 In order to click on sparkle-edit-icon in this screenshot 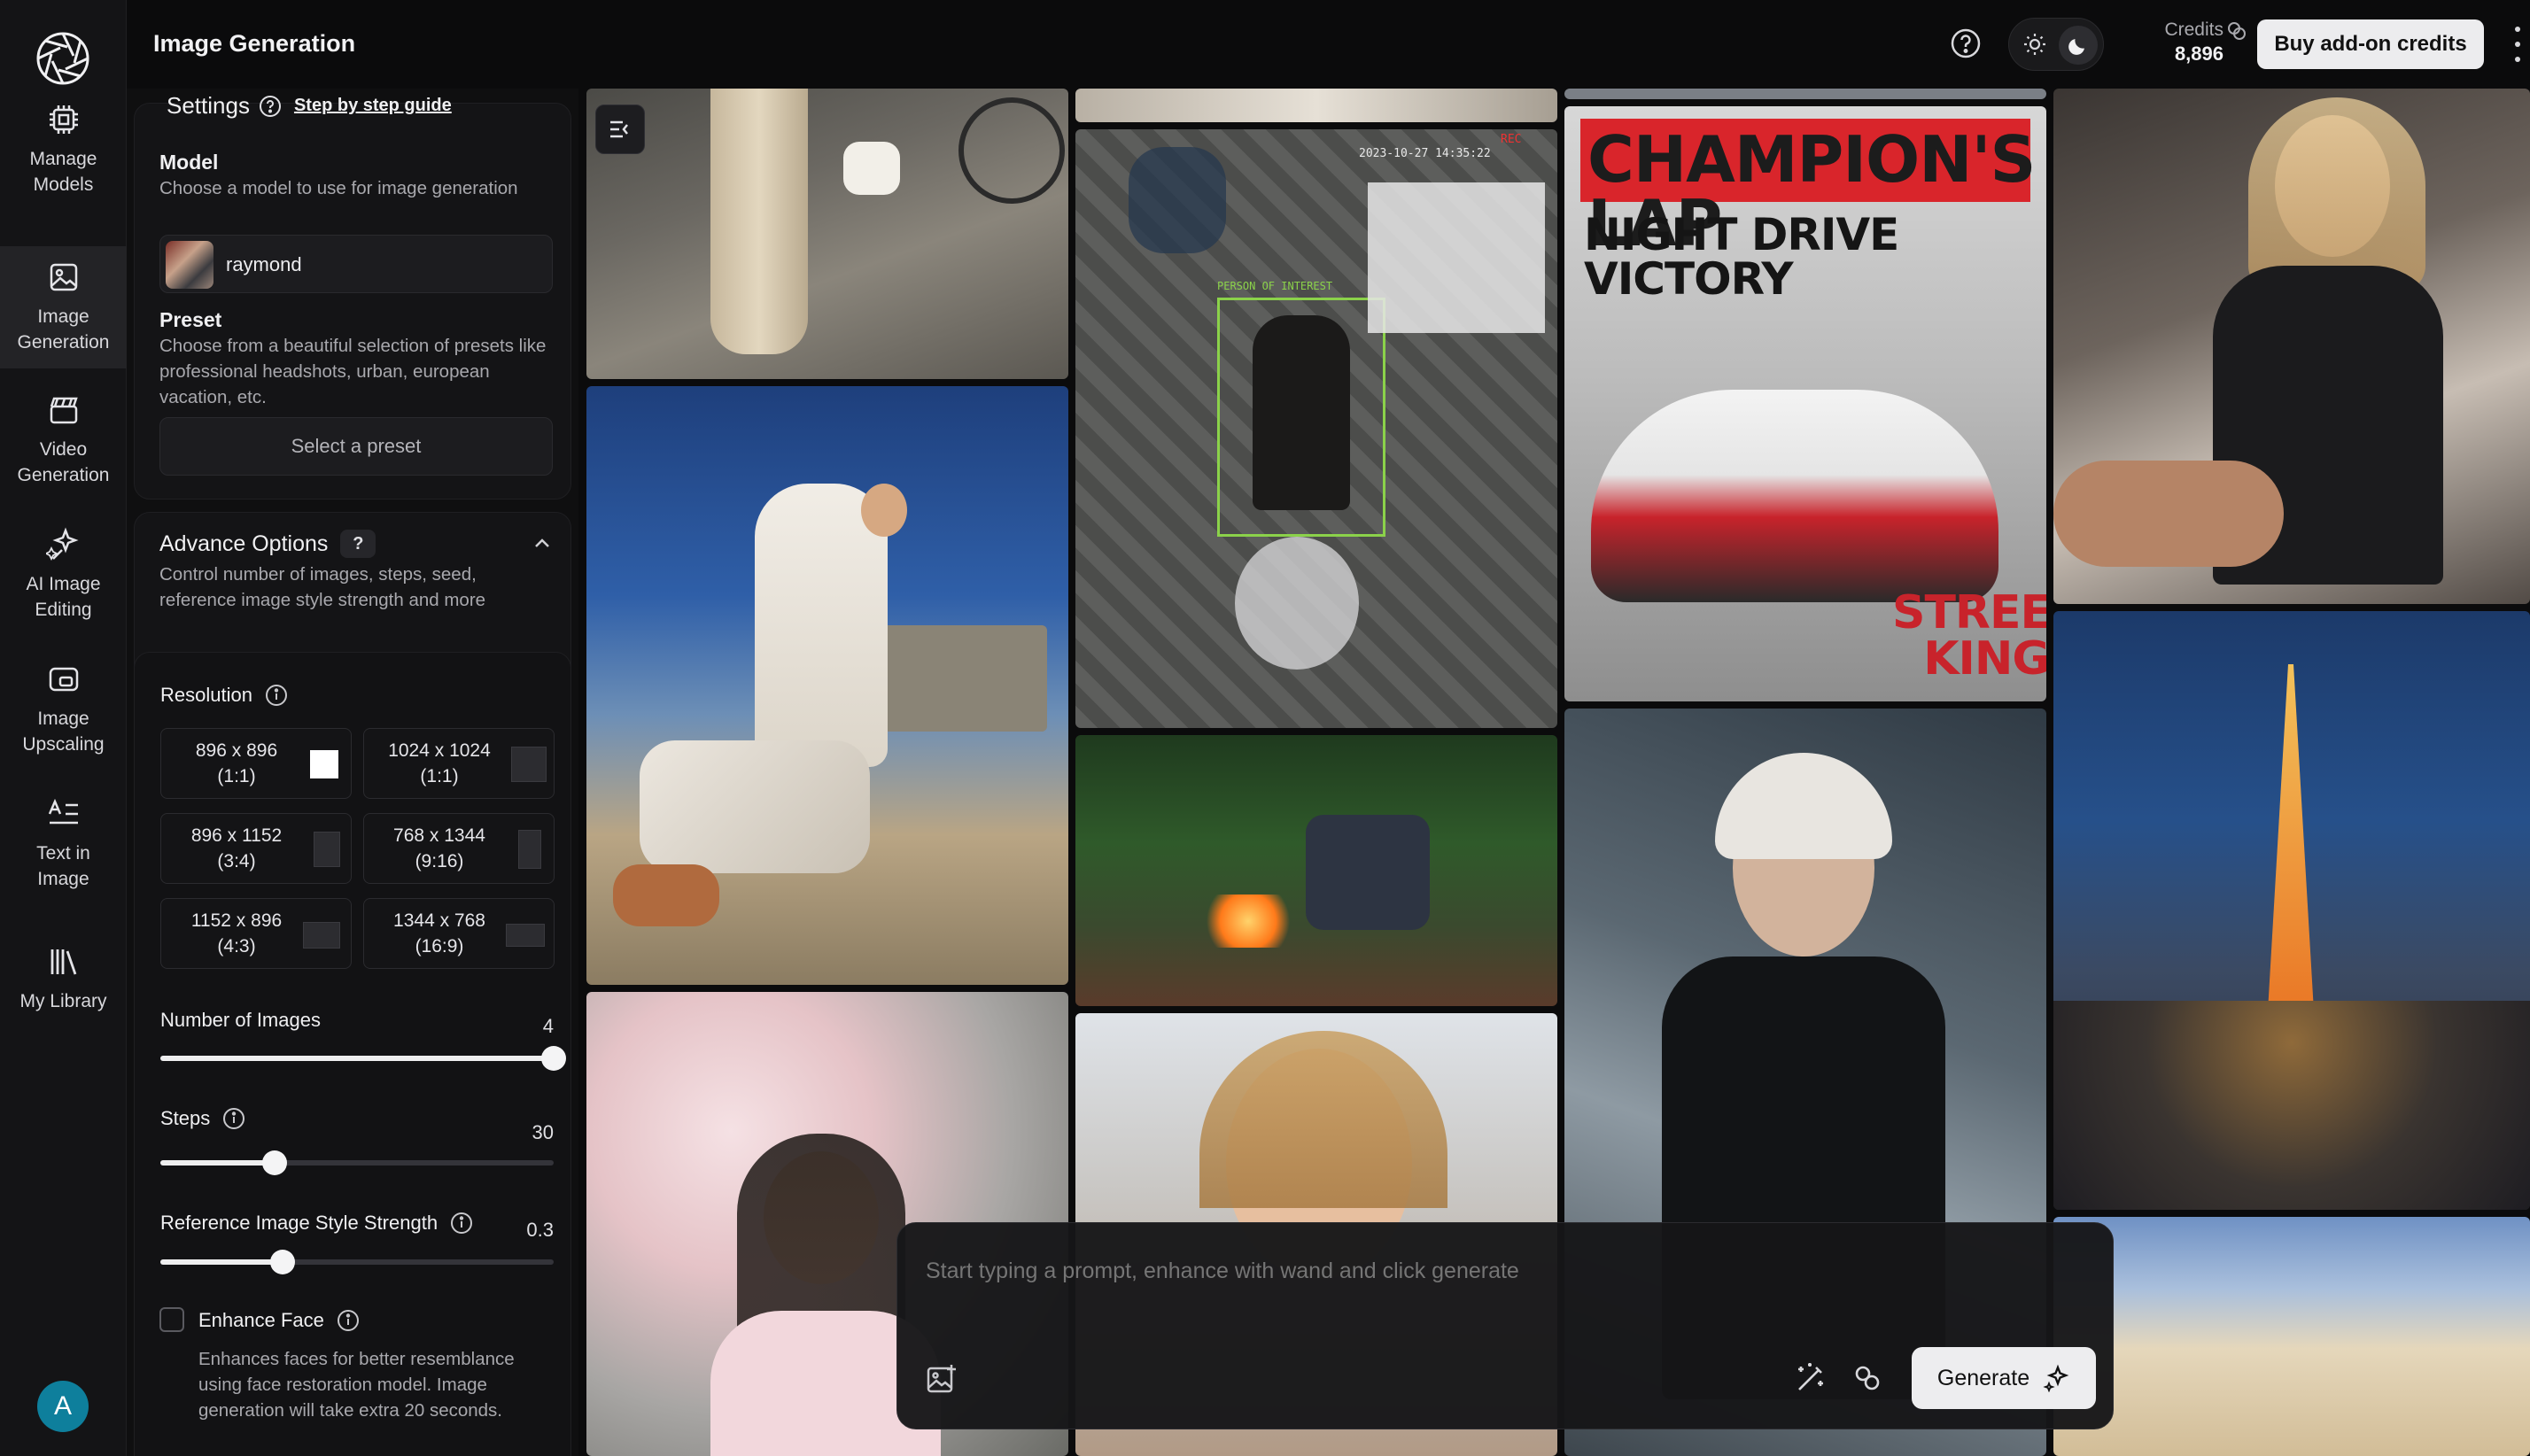, I will do `click(62, 544)`.